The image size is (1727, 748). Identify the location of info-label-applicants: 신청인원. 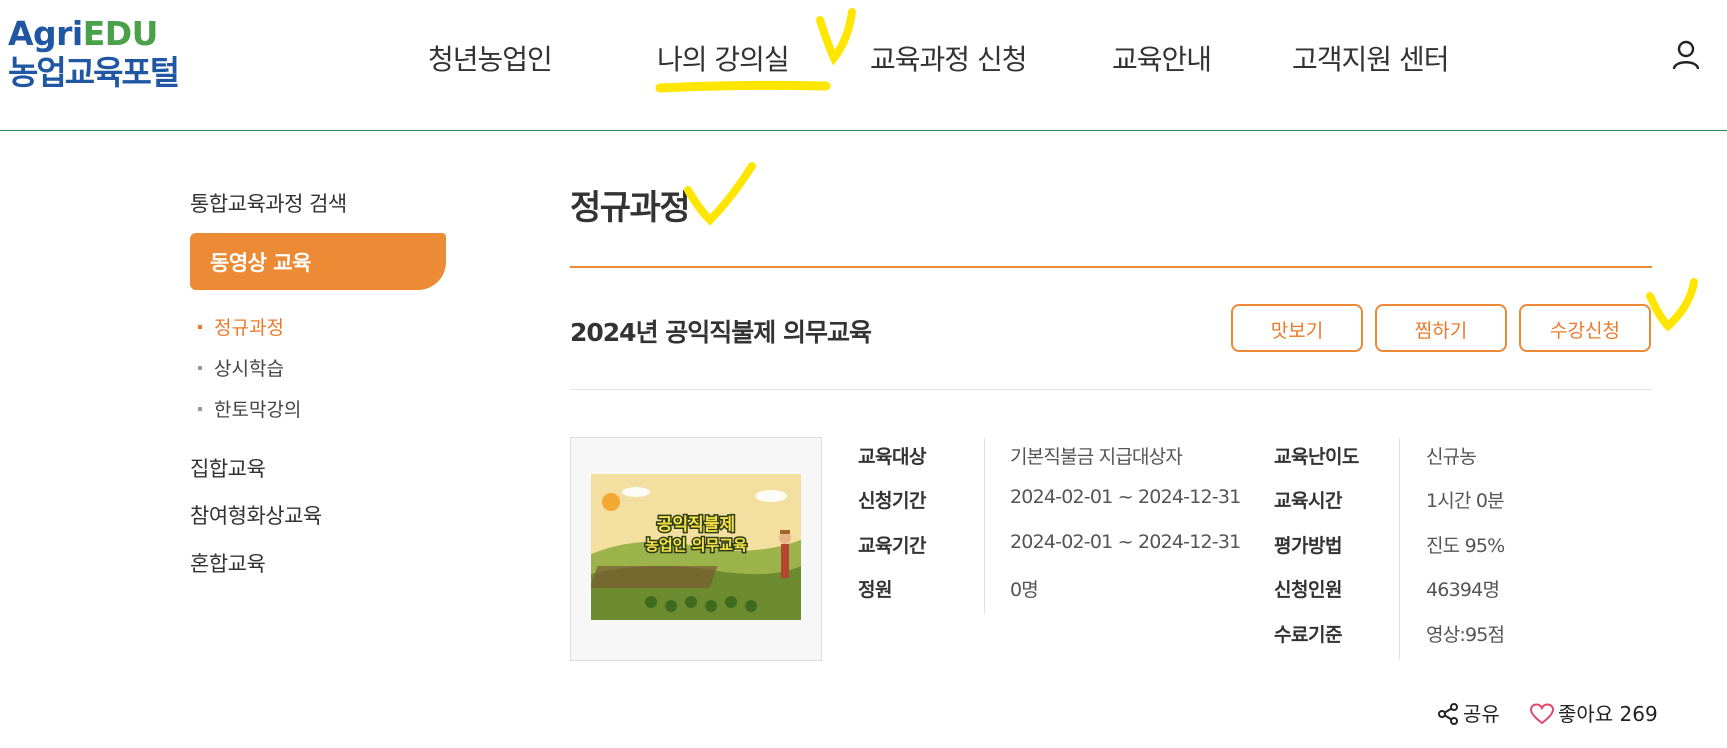
(1308, 590).